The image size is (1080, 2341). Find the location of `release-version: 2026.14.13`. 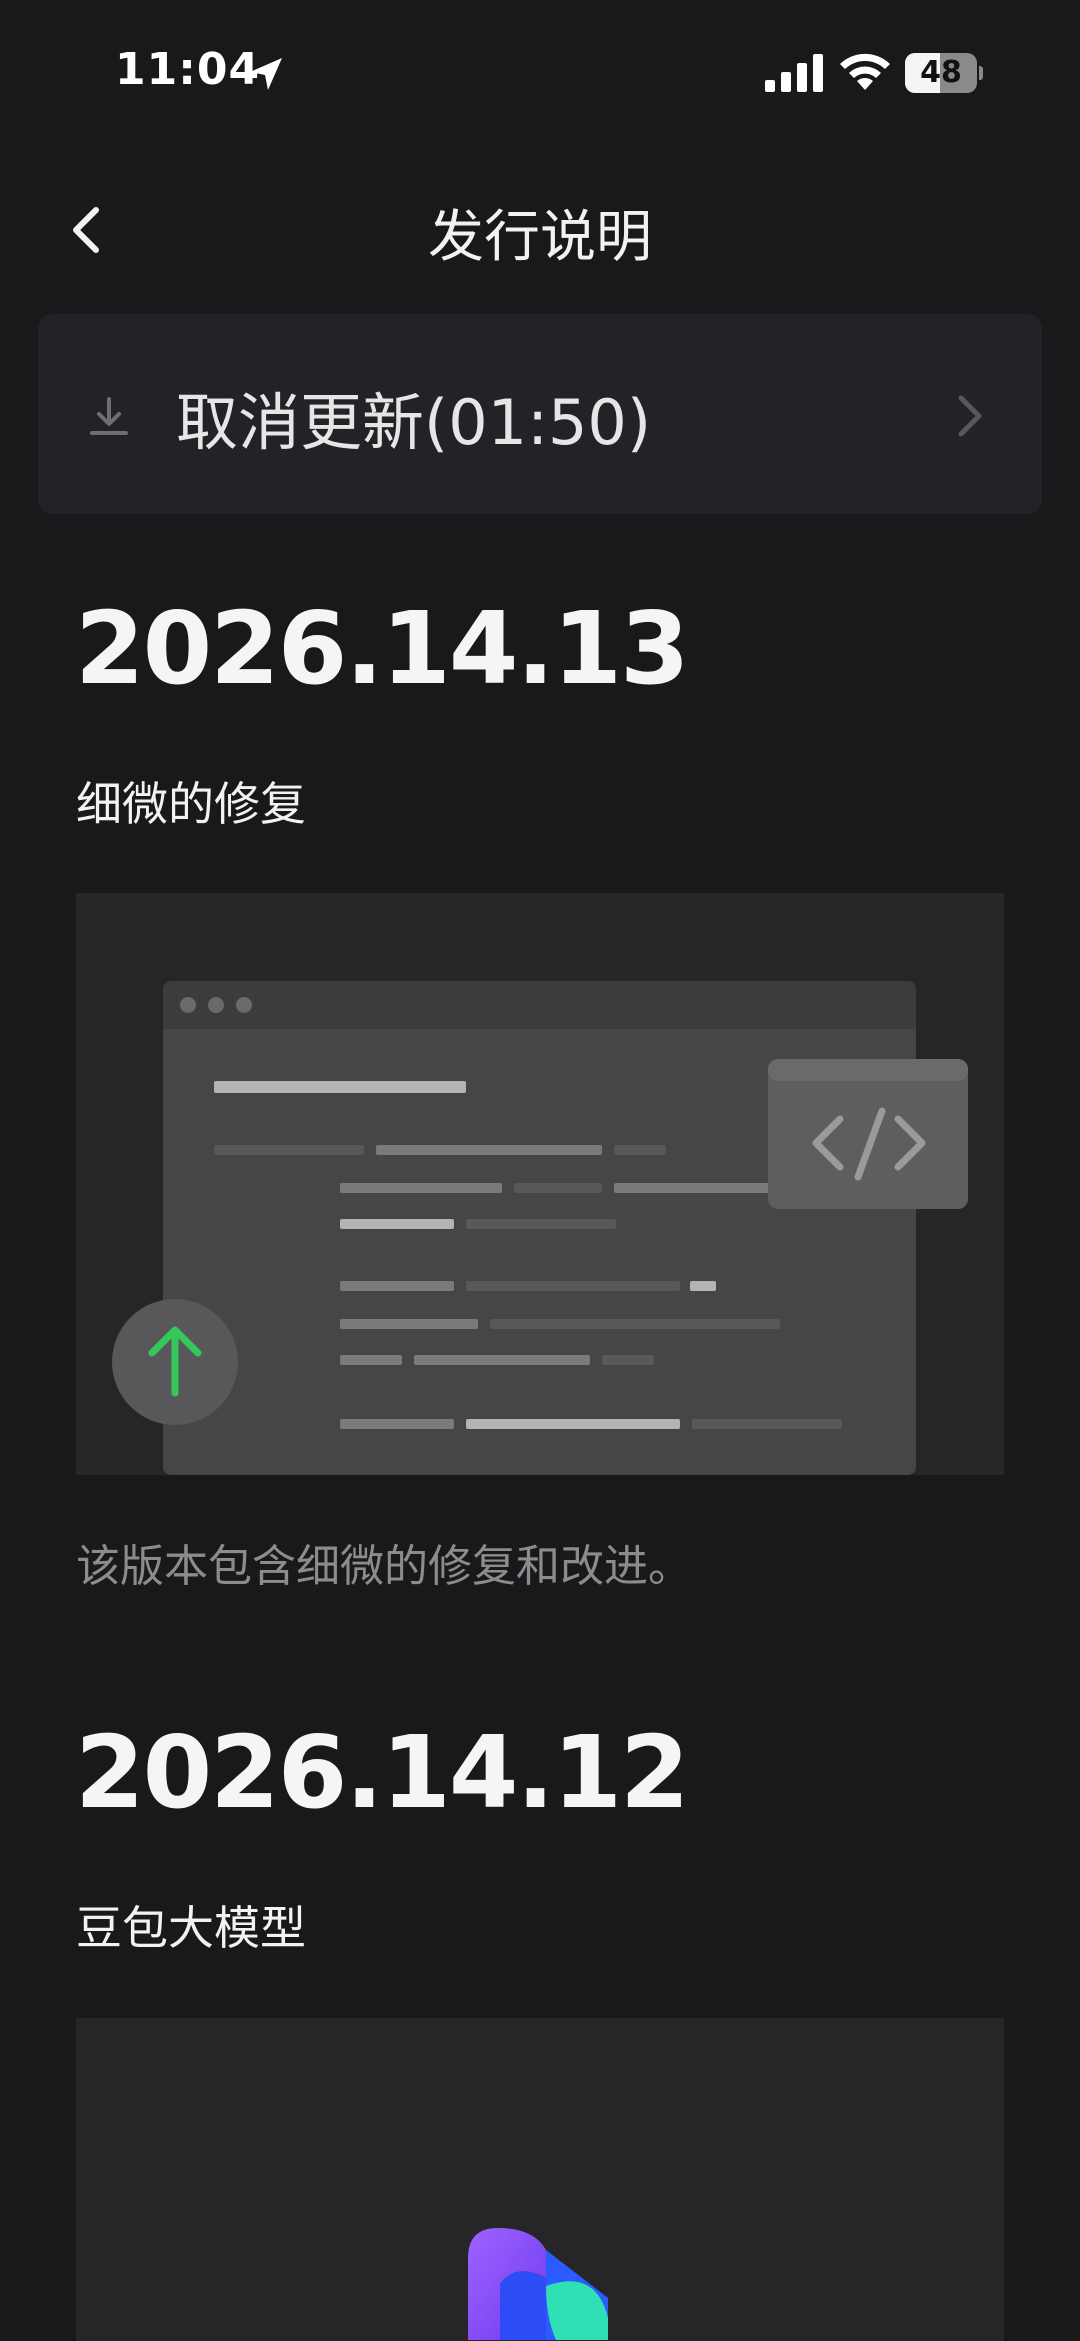

release-version: 2026.14.13 is located at coordinates (382, 648).